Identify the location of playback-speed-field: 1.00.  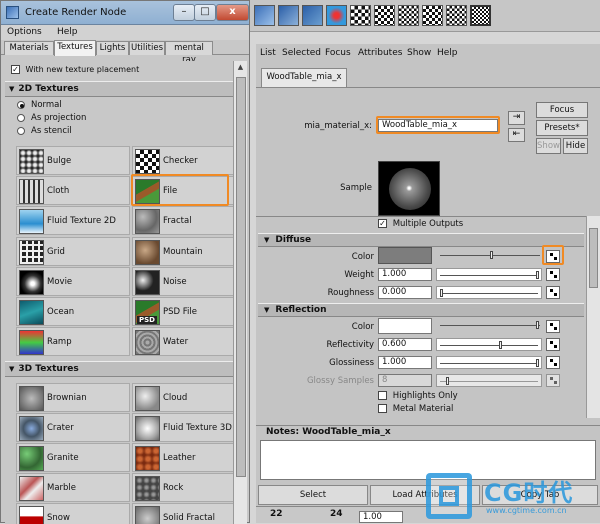
(381, 517).